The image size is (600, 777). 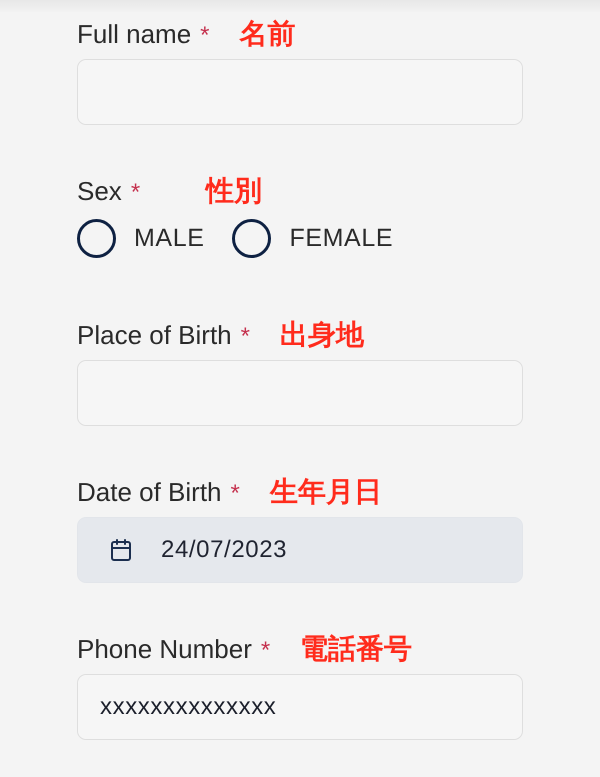 I want to click on annotation-text: 性別, so click(x=234, y=190).